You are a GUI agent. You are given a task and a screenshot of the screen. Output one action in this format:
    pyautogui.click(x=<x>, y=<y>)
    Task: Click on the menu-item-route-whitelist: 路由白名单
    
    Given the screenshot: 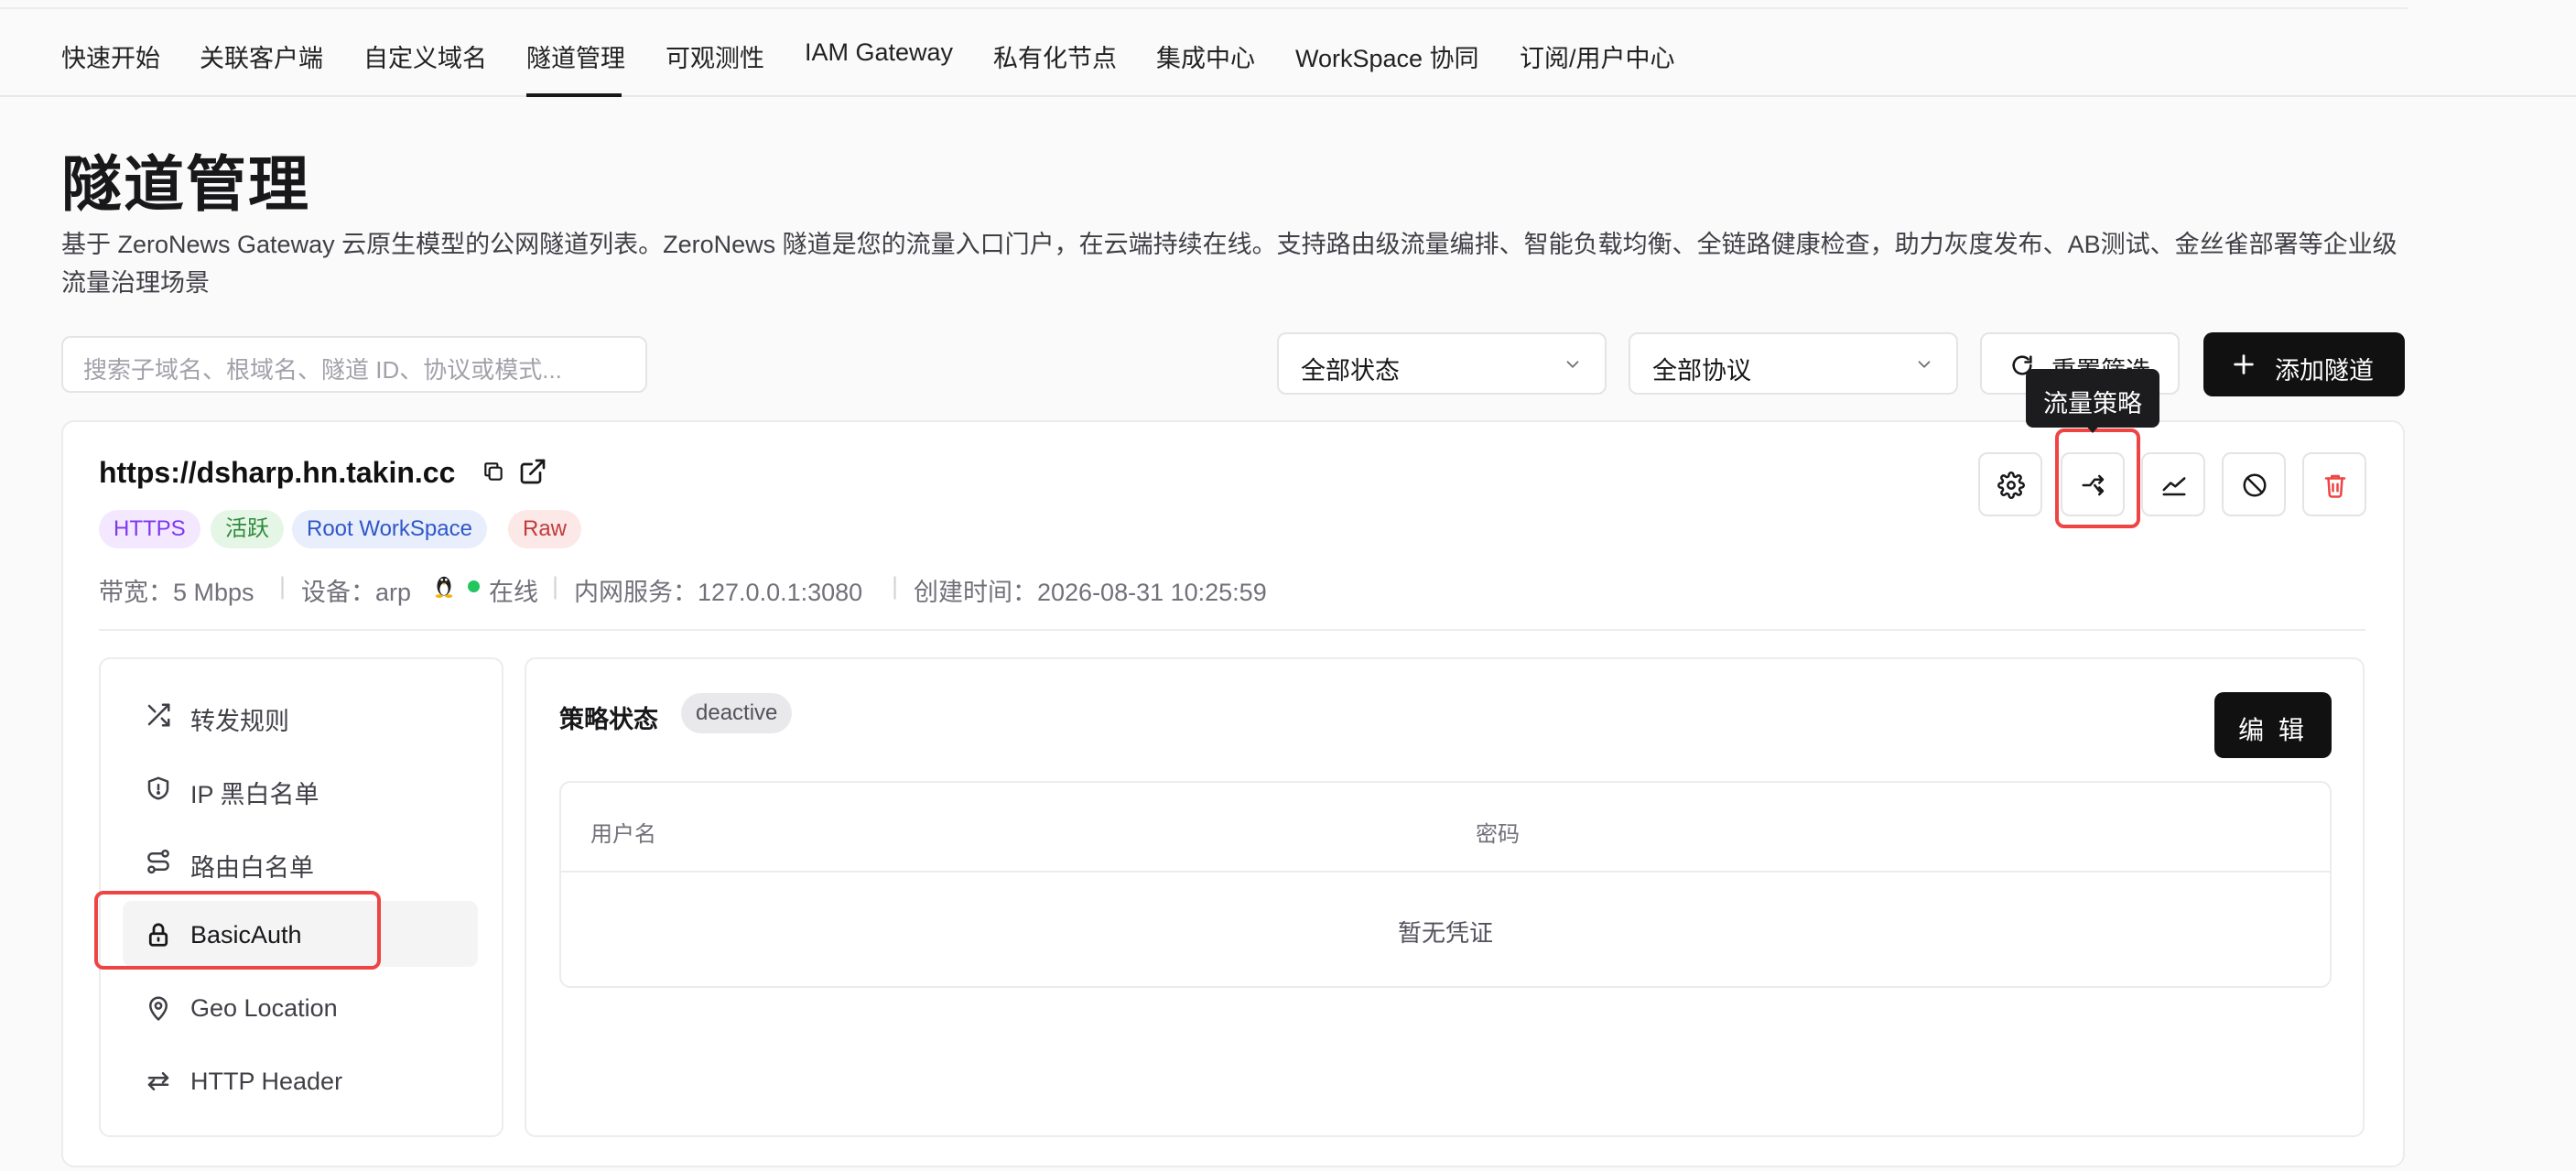 What is the action you would take?
    pyautogui.click(x=310, y=862)
    